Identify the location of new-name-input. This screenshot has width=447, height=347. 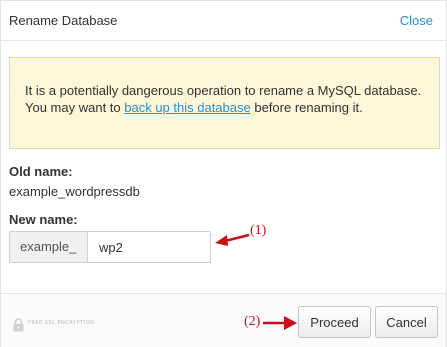
(149, 247).